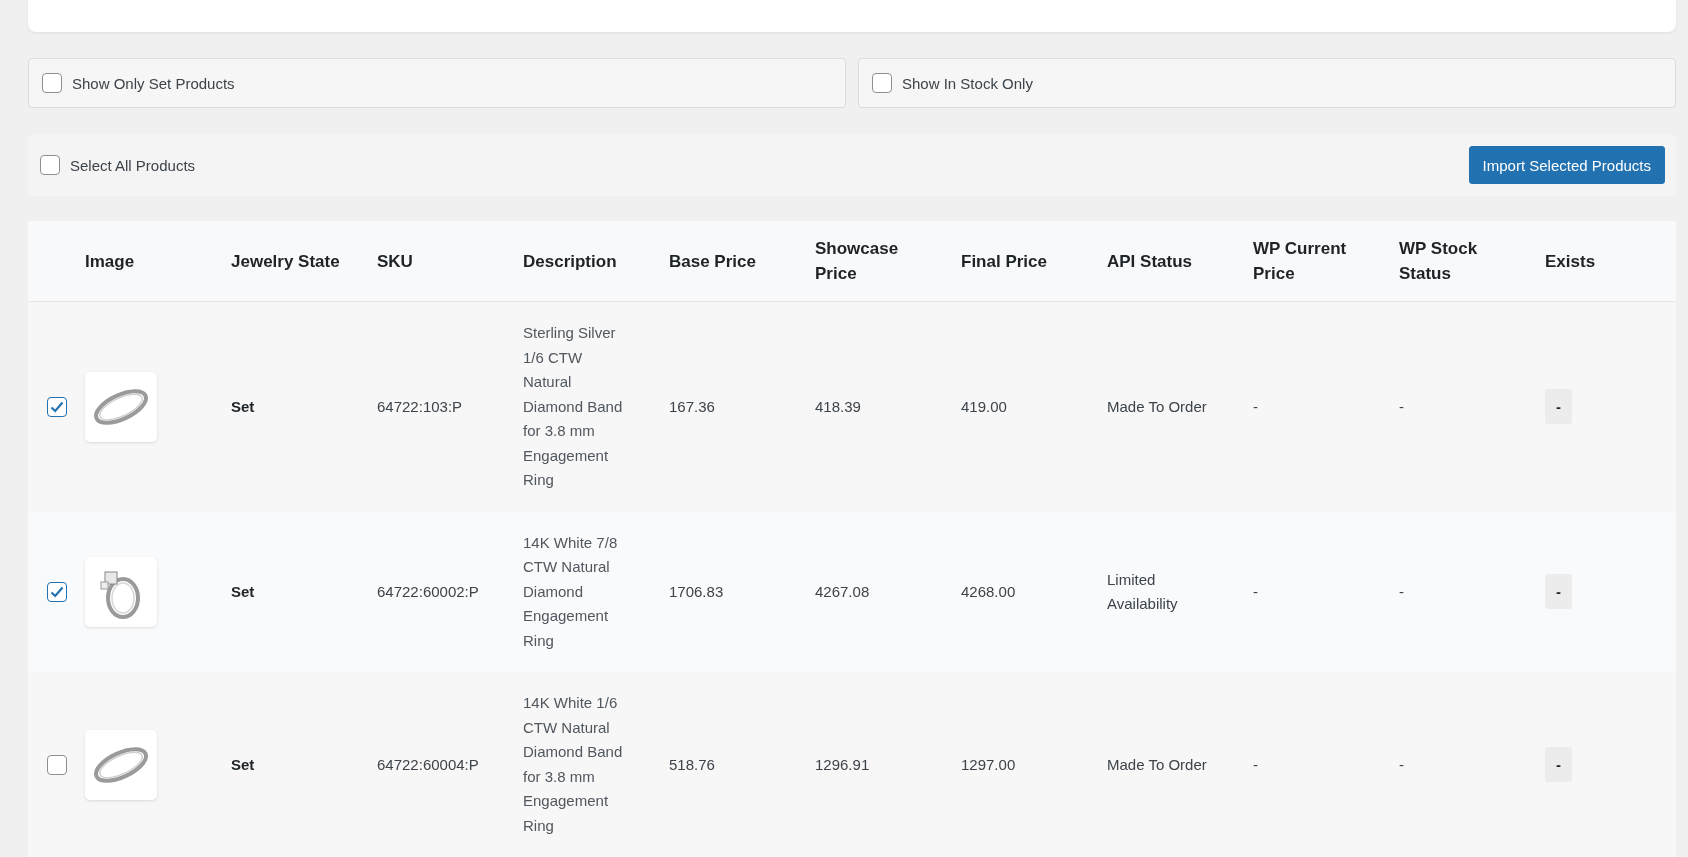 This screenshot has width=1688, height=857. I want to click on filter-label: Show Only Set Products, so click(153, 83).